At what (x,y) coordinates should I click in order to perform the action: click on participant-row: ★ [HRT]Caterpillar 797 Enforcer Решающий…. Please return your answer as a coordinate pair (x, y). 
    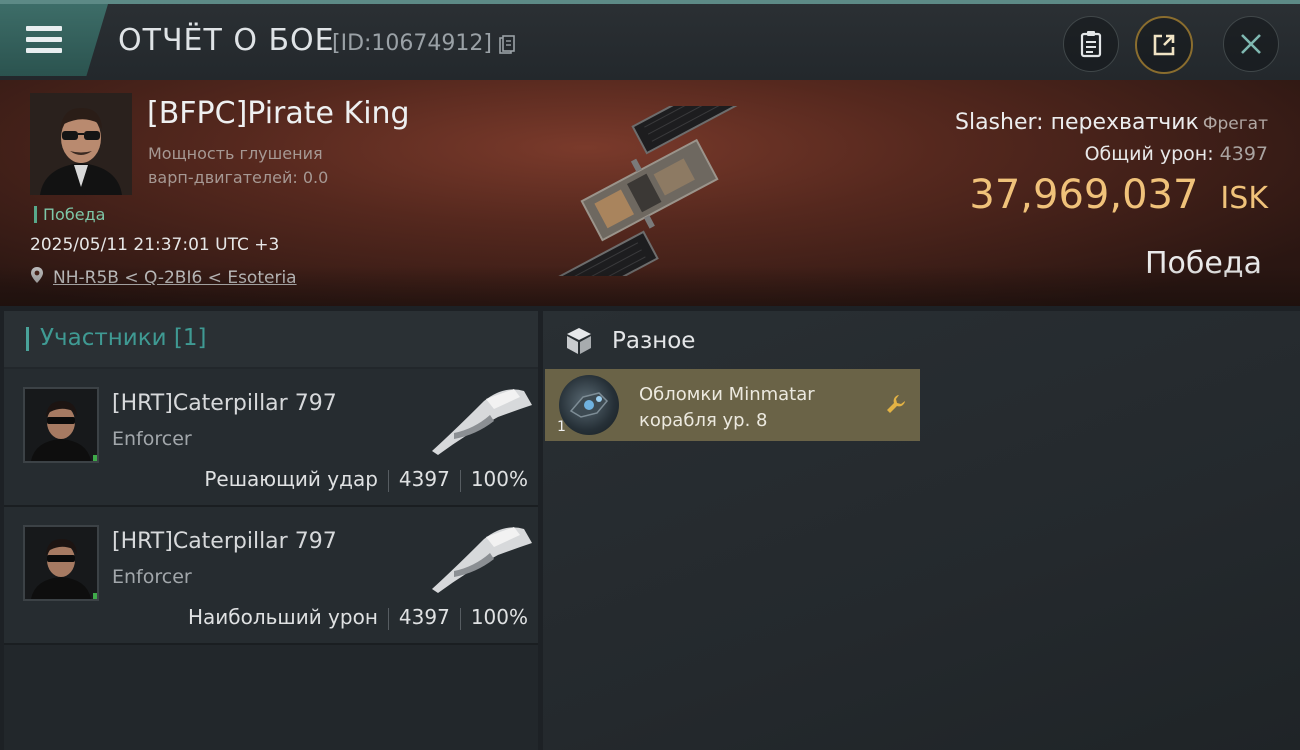
    Looking at the image, I should click on (271, 438).